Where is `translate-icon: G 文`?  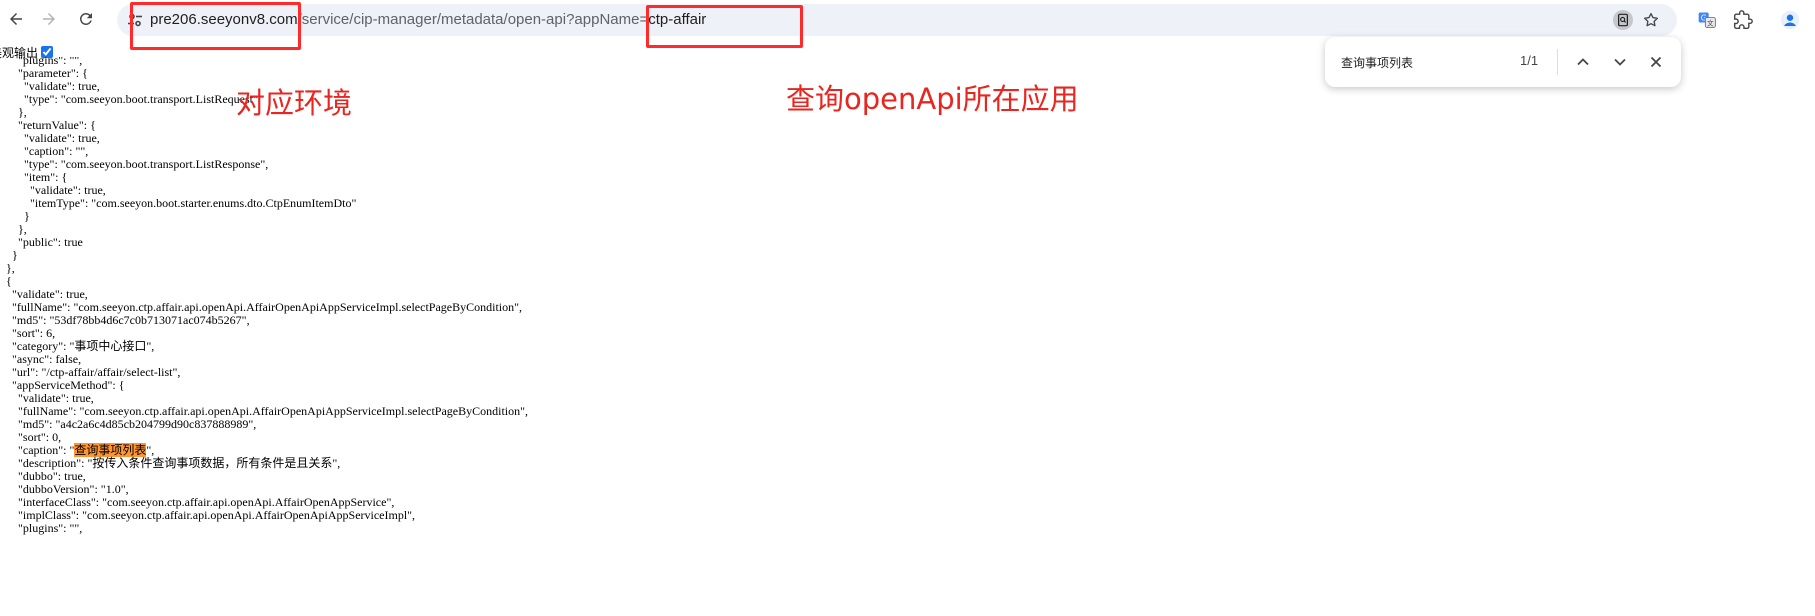 translate-icon: G 文 is located at coordinates (1707, 20).